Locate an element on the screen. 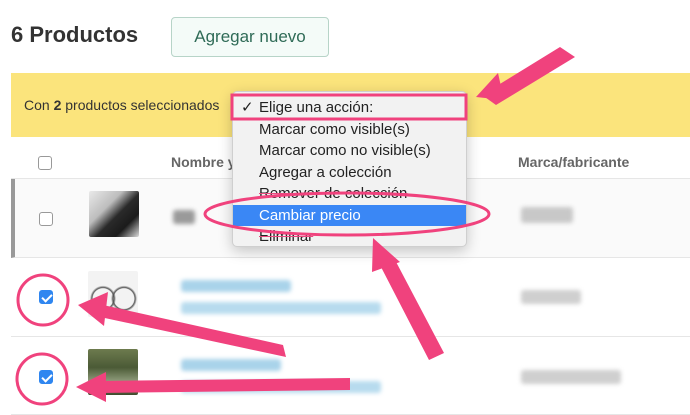 The width and height of the screenshot is (690, 415). action-remove-from-collection: Remover de colección is located at coordinates (349, 194).